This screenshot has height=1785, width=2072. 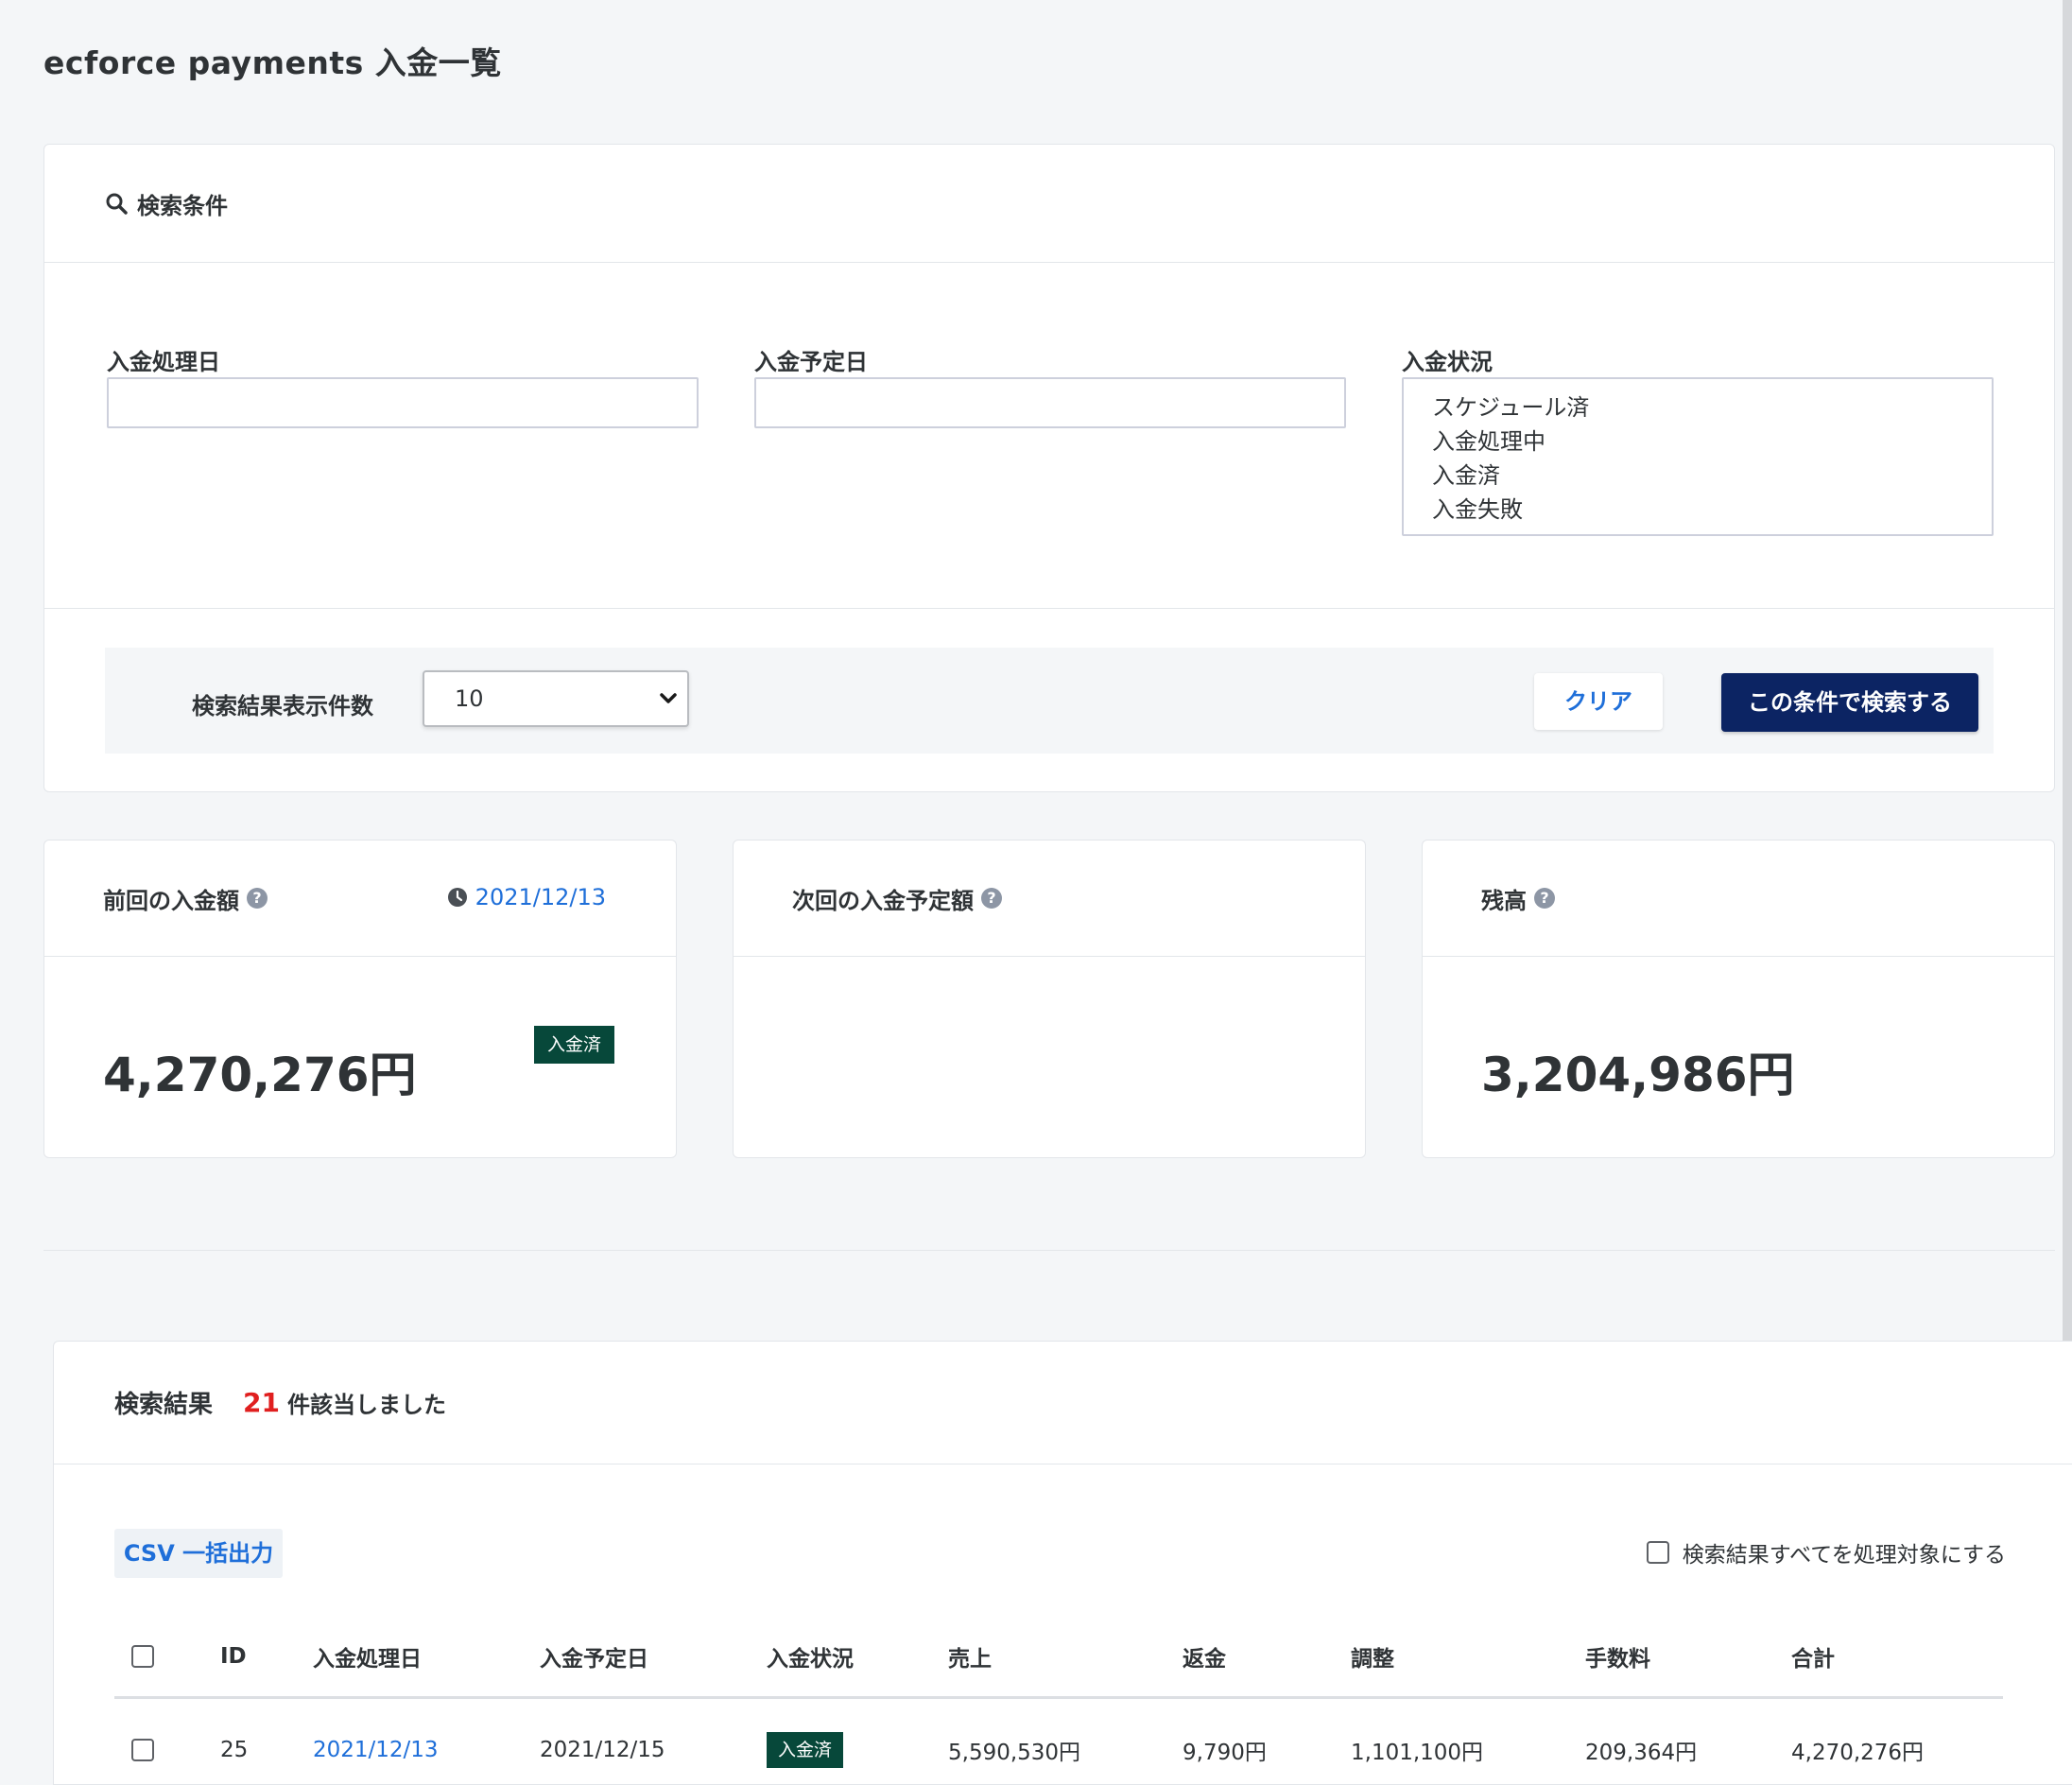 I want to click on balance-header: 残高 ?, so click(x=1739, y=899).